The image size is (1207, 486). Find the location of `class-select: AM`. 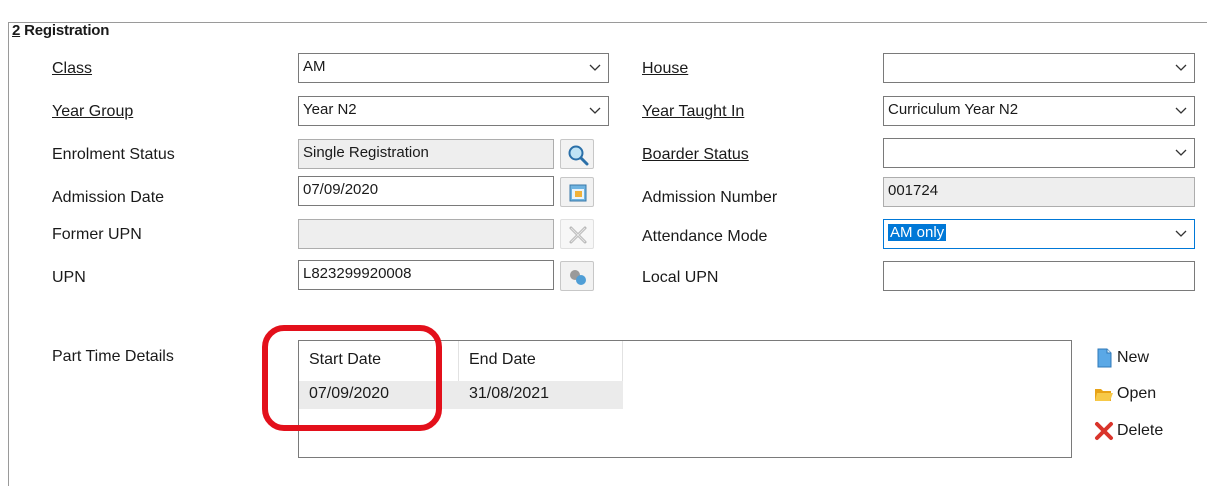

class-select: AM is located at coordinates (453, 68).